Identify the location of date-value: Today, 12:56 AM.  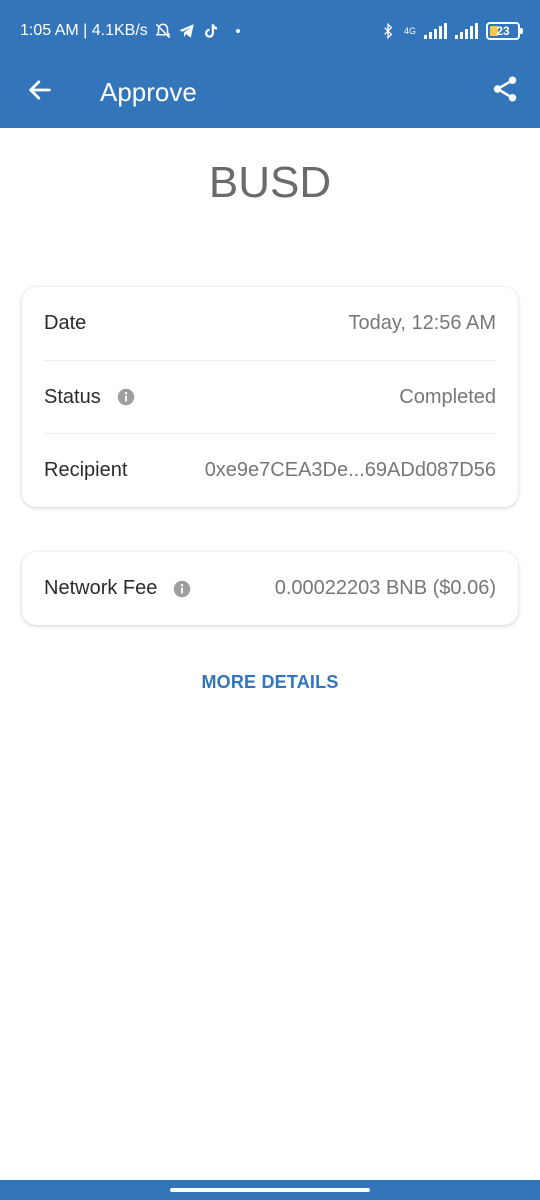
(422, 323).